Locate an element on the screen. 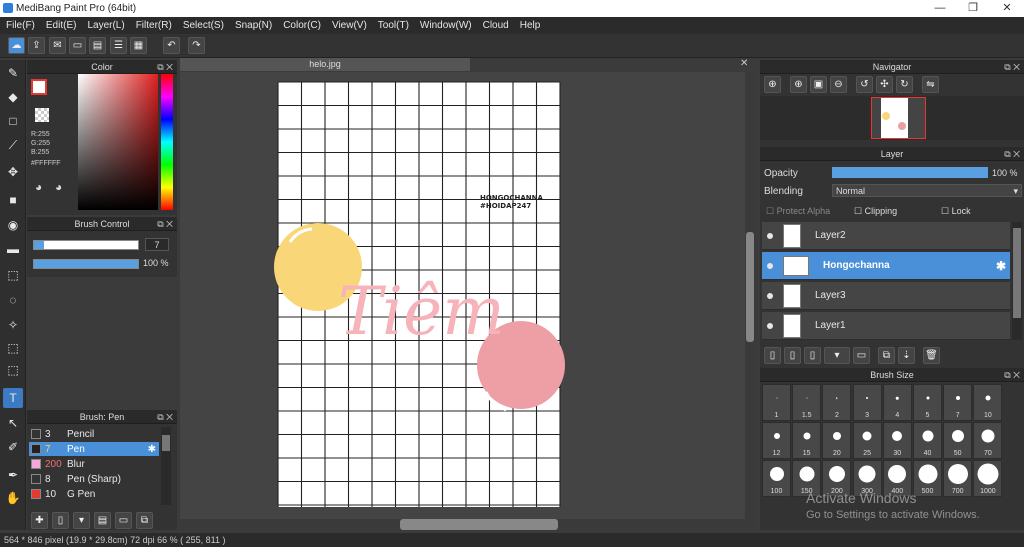 This screenshot has height=547, width=1024. zoom-icon: ⊕ is located at coordinates (772, 84).